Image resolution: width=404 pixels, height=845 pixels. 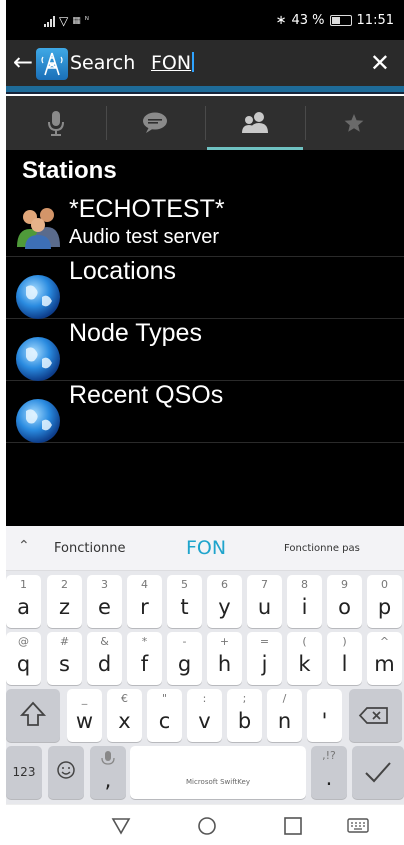 What do you see at coordinates (344, 658) in the screenshot?
I see `key-l: ) l` at bounding box center [344, 658].